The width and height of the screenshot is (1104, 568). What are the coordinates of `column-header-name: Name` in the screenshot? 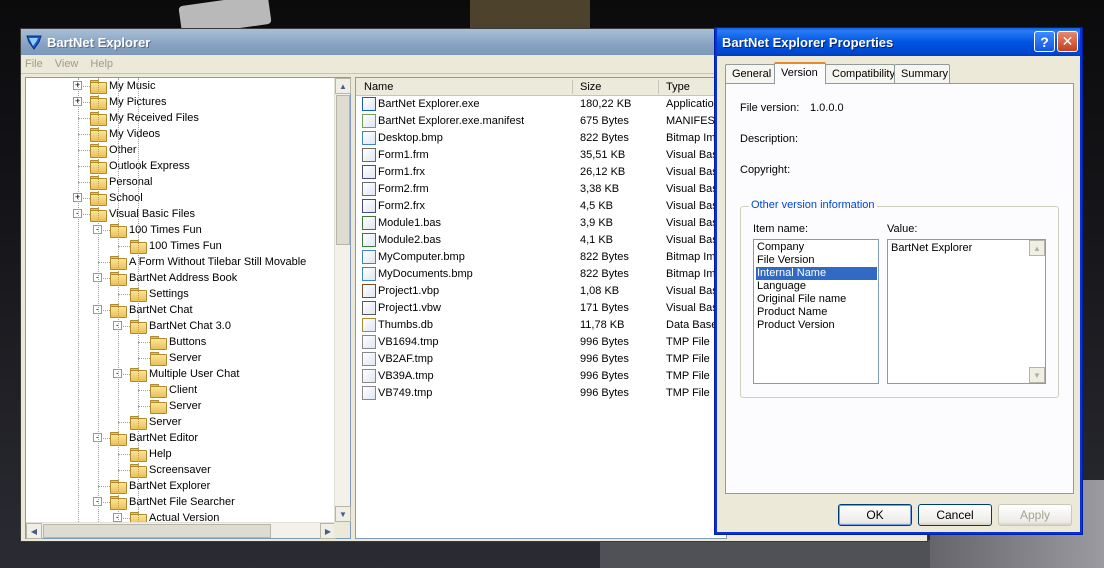 It's located at (378, 87).